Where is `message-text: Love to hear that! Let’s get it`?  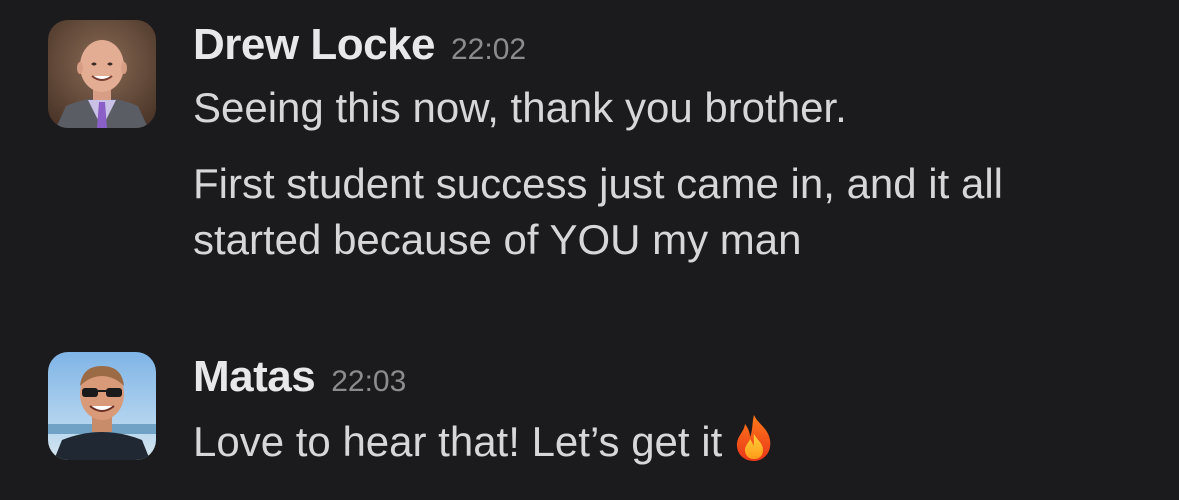 message-text: Love to hear that! Let’s get it is located at coordinates (668, 441).